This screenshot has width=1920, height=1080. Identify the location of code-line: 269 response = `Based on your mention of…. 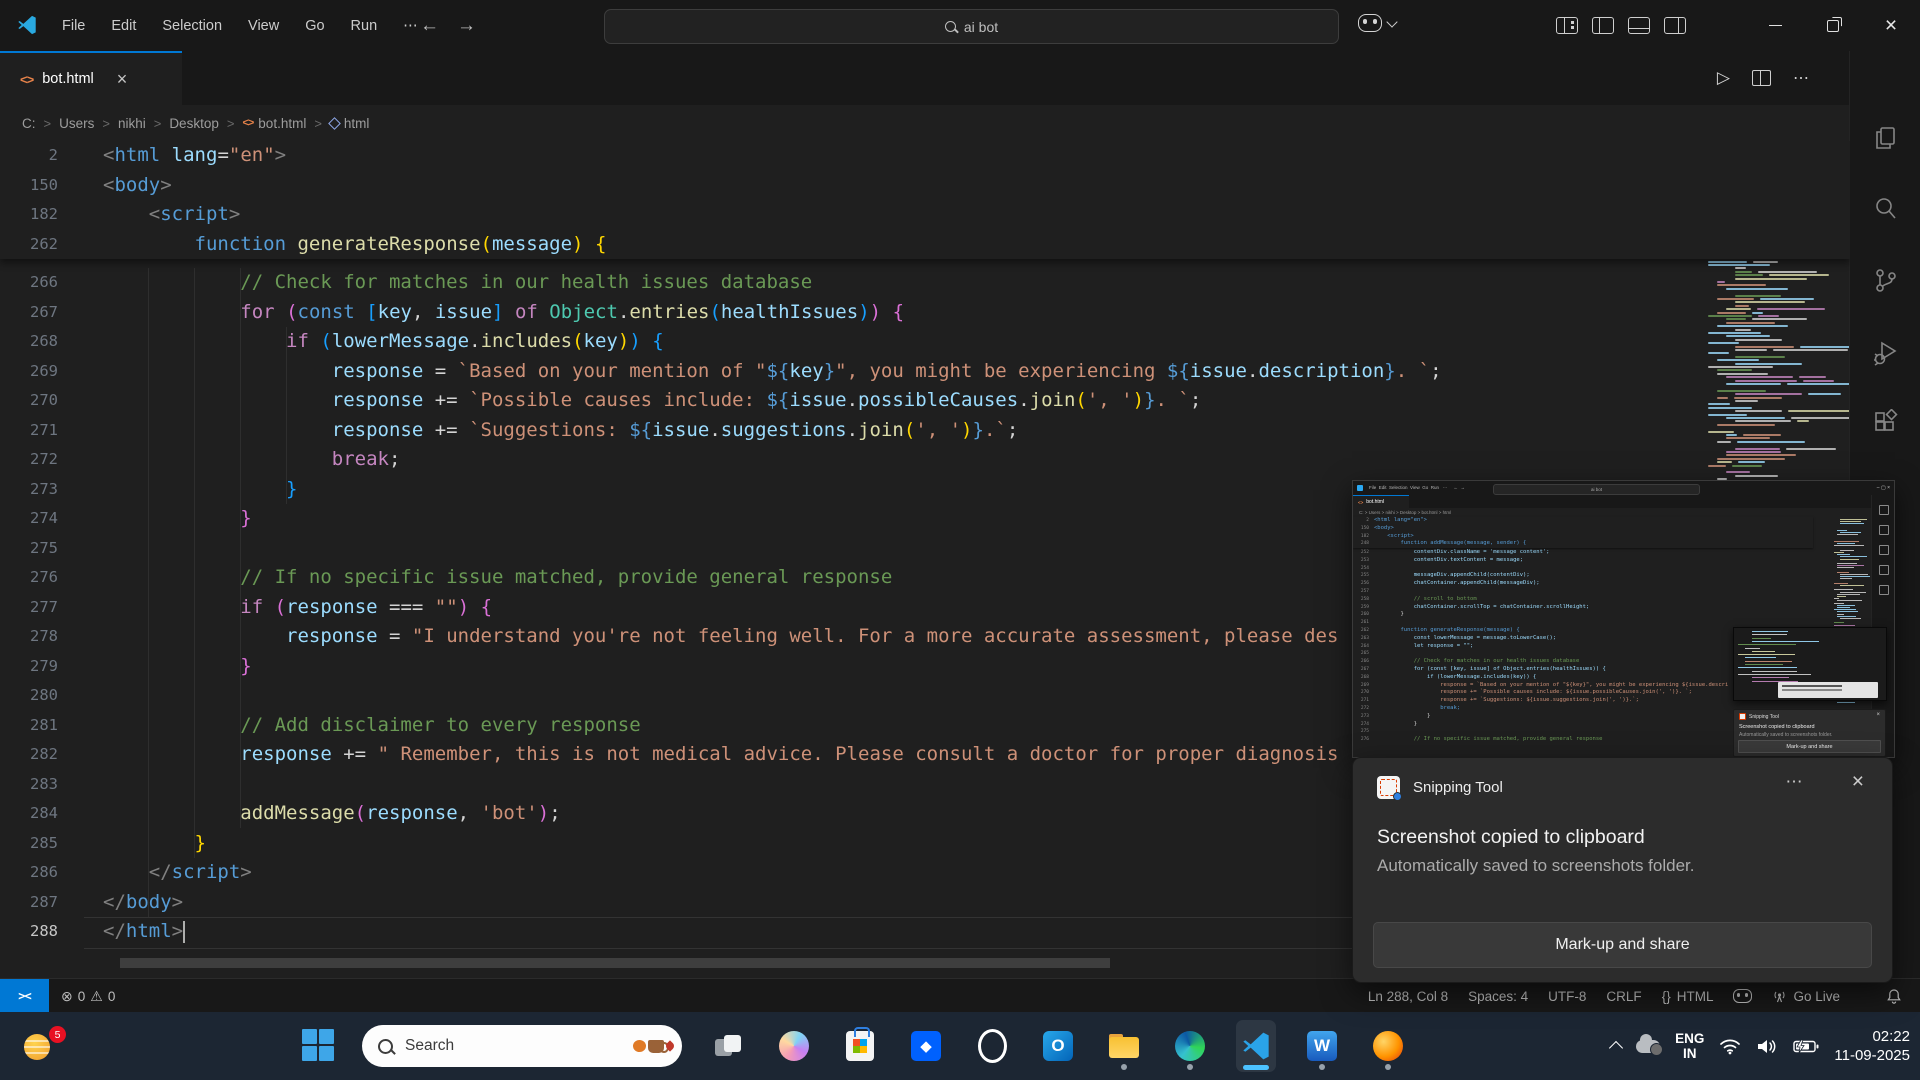
(925, 372).